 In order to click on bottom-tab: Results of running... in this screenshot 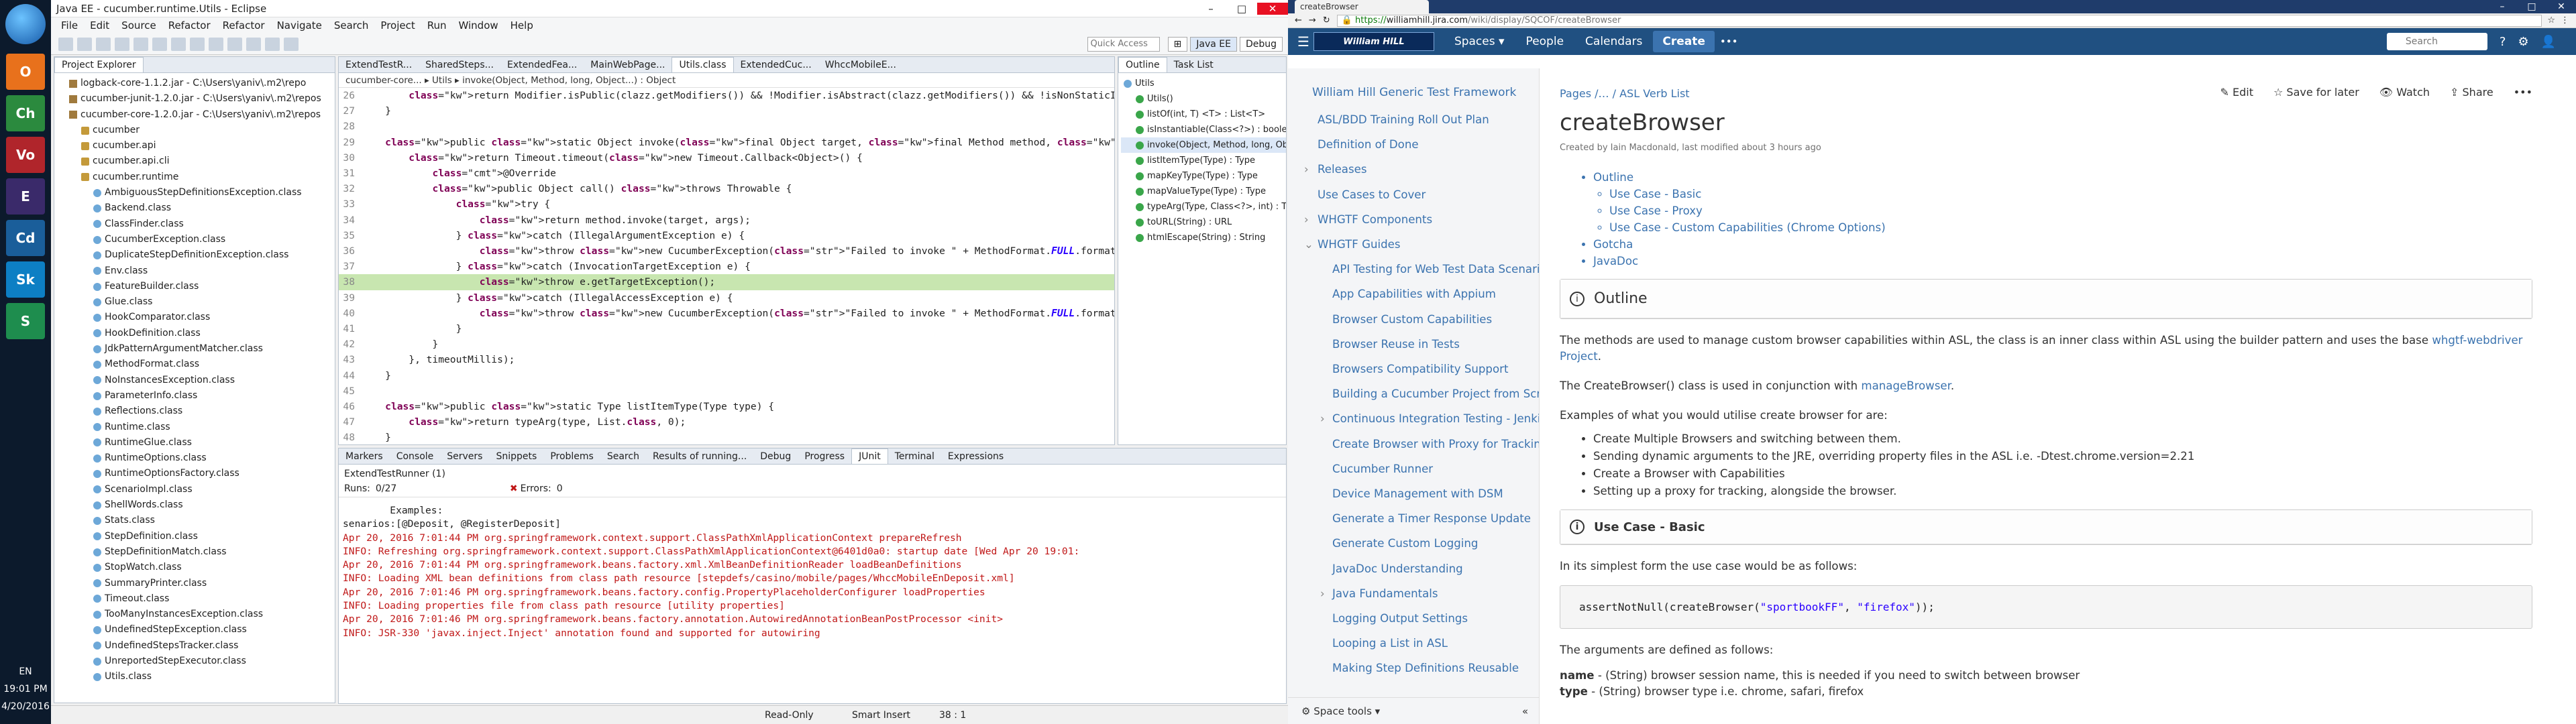, I will do `click(699, 457)`.